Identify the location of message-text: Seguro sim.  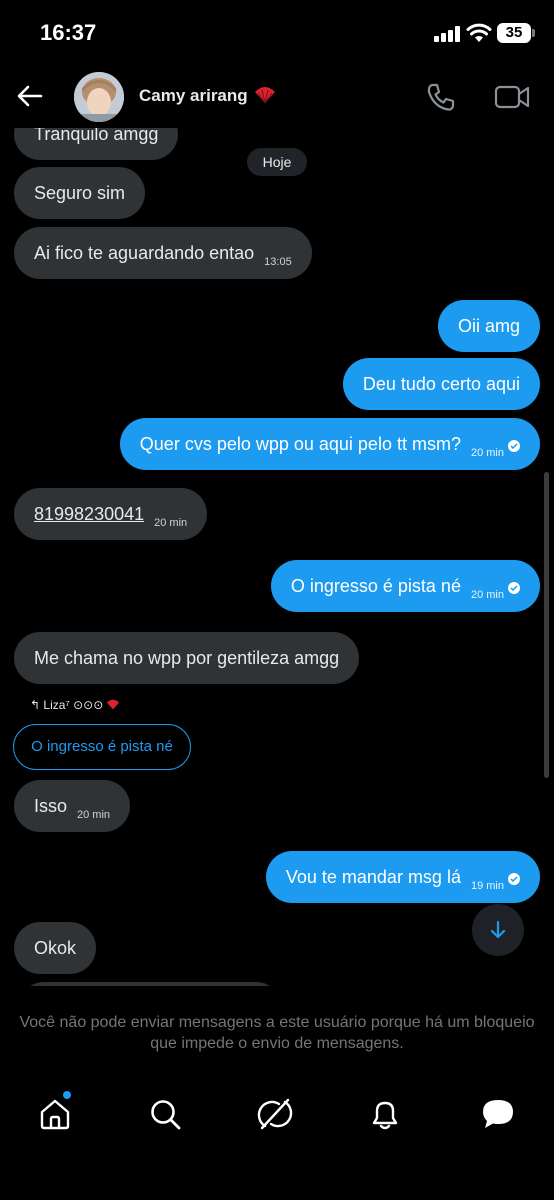
(80, 193).